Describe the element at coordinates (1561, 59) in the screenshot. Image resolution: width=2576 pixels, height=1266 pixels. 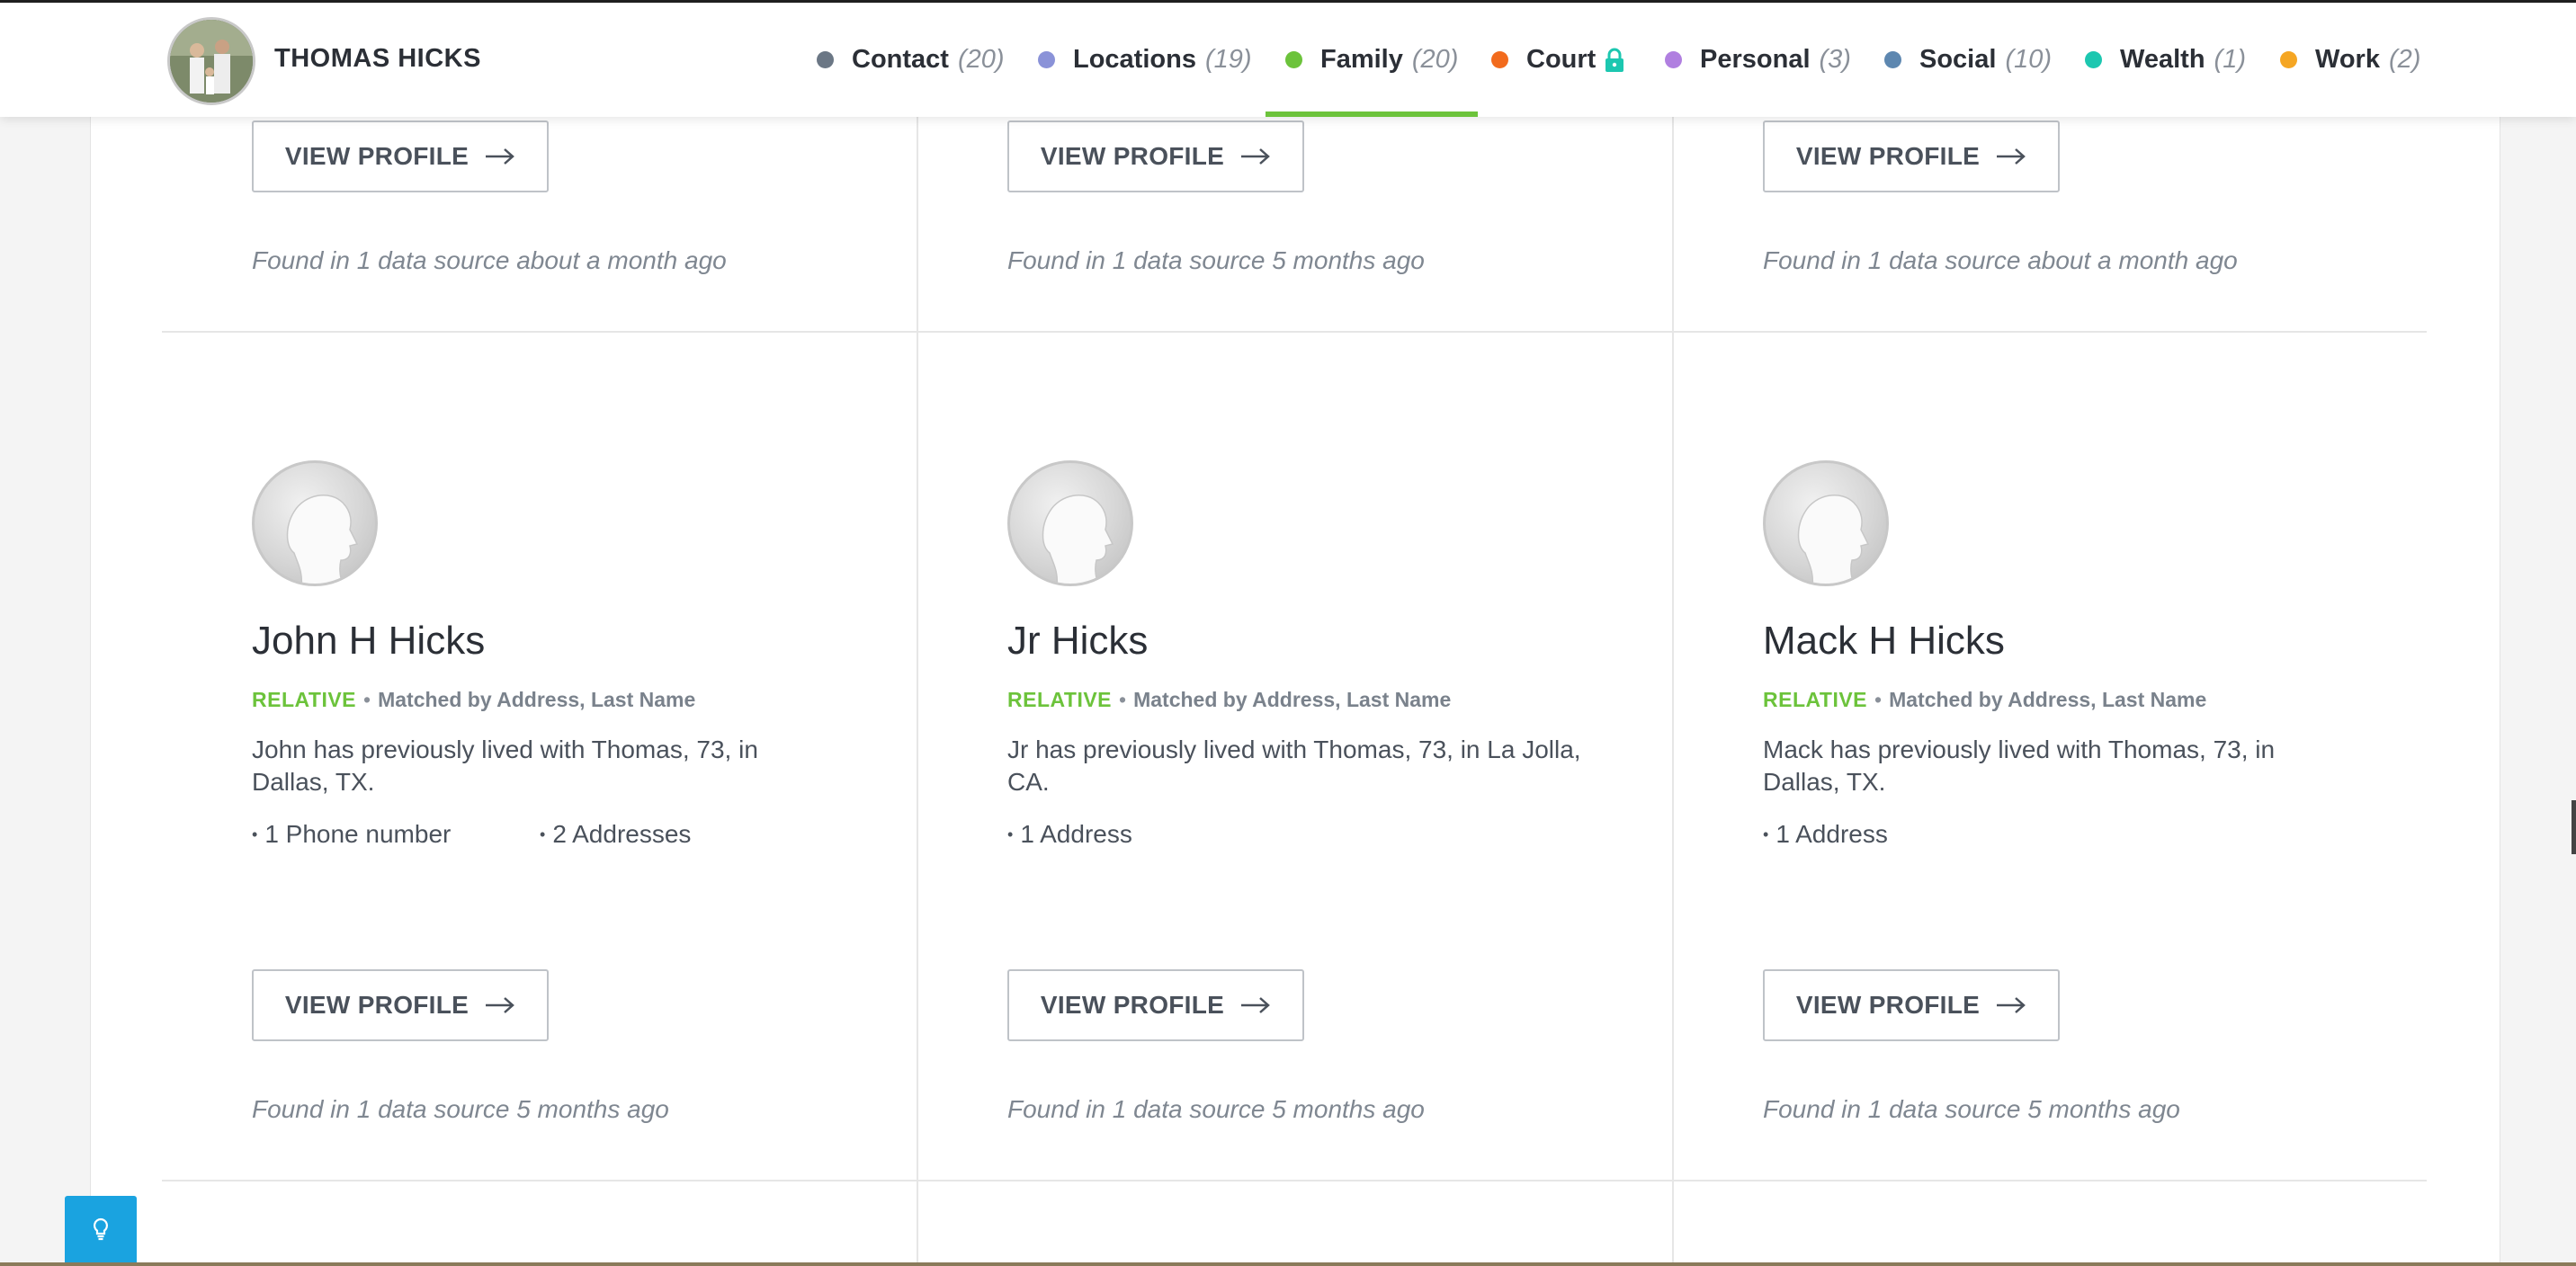
I see `tab-label: Court` at that location.